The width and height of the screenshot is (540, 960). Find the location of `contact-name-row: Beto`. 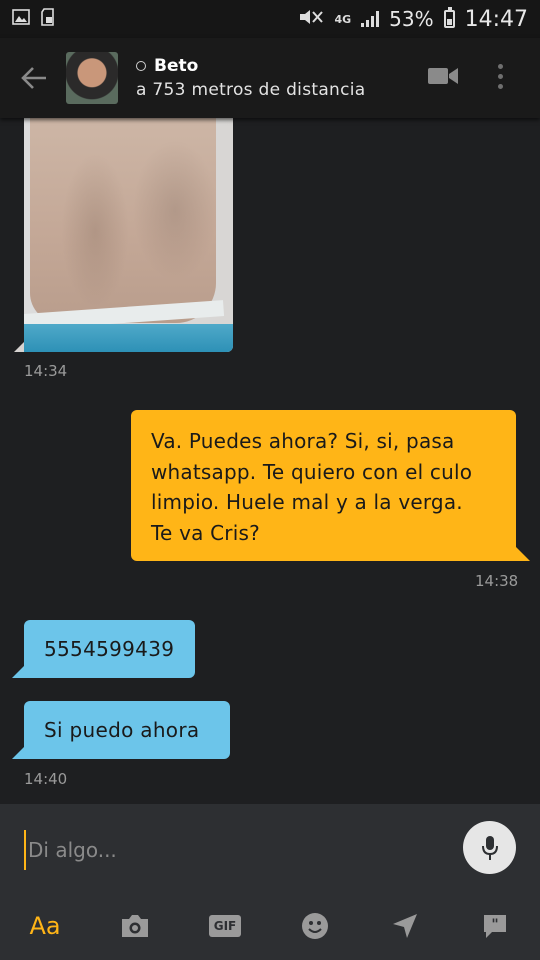

contact-name-row: Beto is located at coordinates (251, 66).